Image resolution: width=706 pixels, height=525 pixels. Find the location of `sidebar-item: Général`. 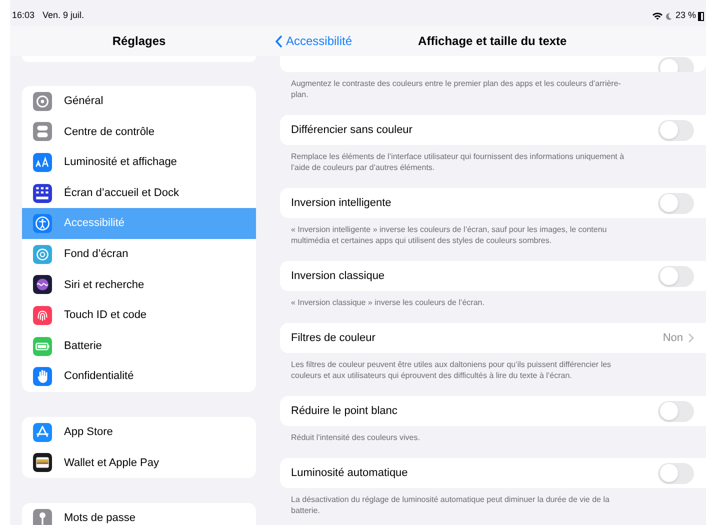

sidebar-item: Général is located at coordinates (139, 101).